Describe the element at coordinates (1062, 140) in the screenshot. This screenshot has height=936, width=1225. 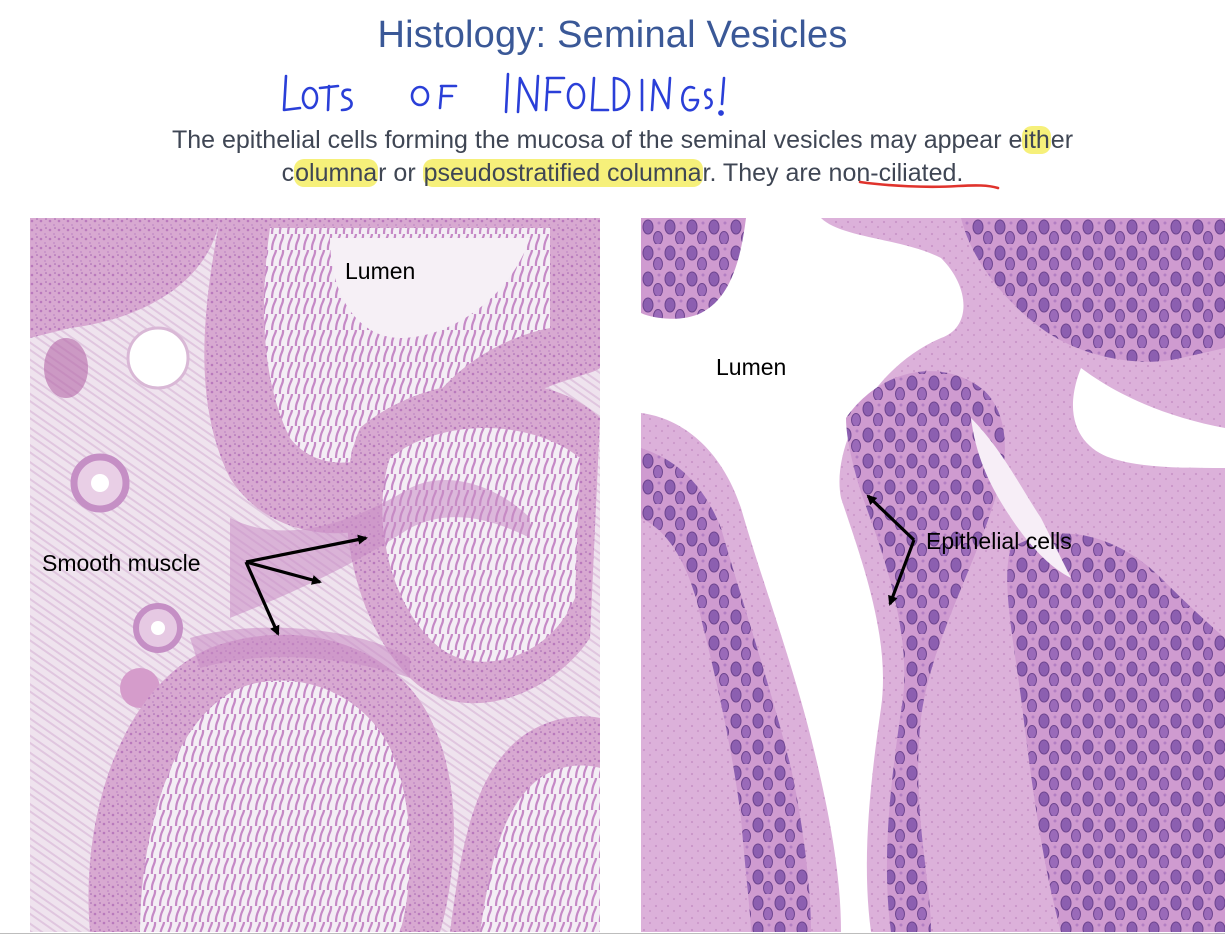
I see `body-line-1-end: er` at that location.